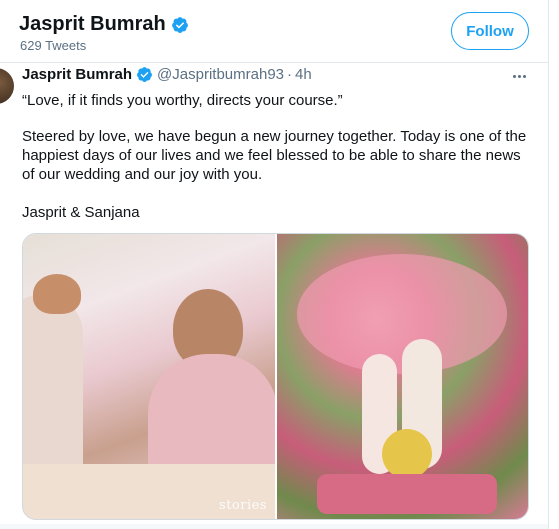  What do you see at coordinates (81, 212) in the screenshot?
I see `tweet-signoff: Jasprit & Sanjana` at bounding box center [81, 212].